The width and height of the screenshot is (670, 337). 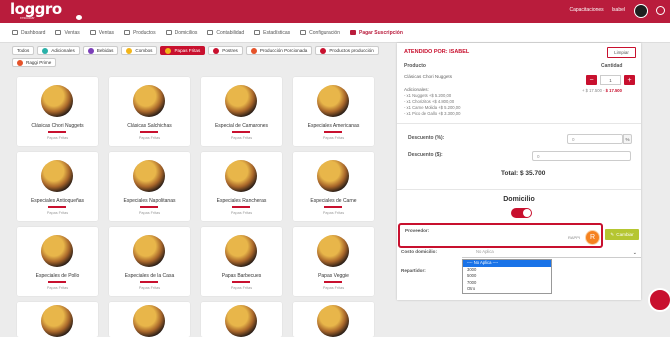 I want to click on clear-button: Limpiar, so click(x=621, y=52).